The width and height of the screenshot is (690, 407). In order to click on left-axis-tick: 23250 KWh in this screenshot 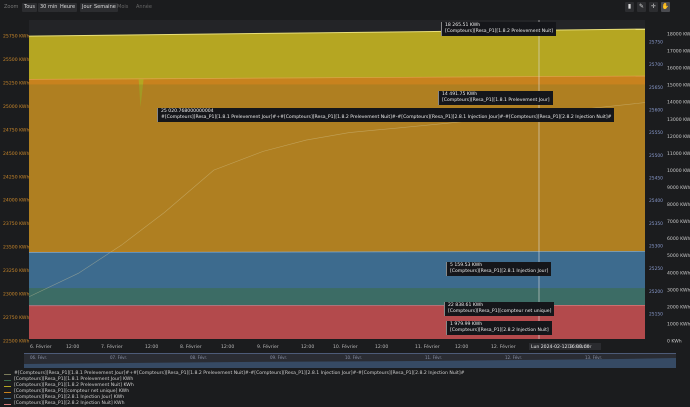, I will do `click(16, 271)`.